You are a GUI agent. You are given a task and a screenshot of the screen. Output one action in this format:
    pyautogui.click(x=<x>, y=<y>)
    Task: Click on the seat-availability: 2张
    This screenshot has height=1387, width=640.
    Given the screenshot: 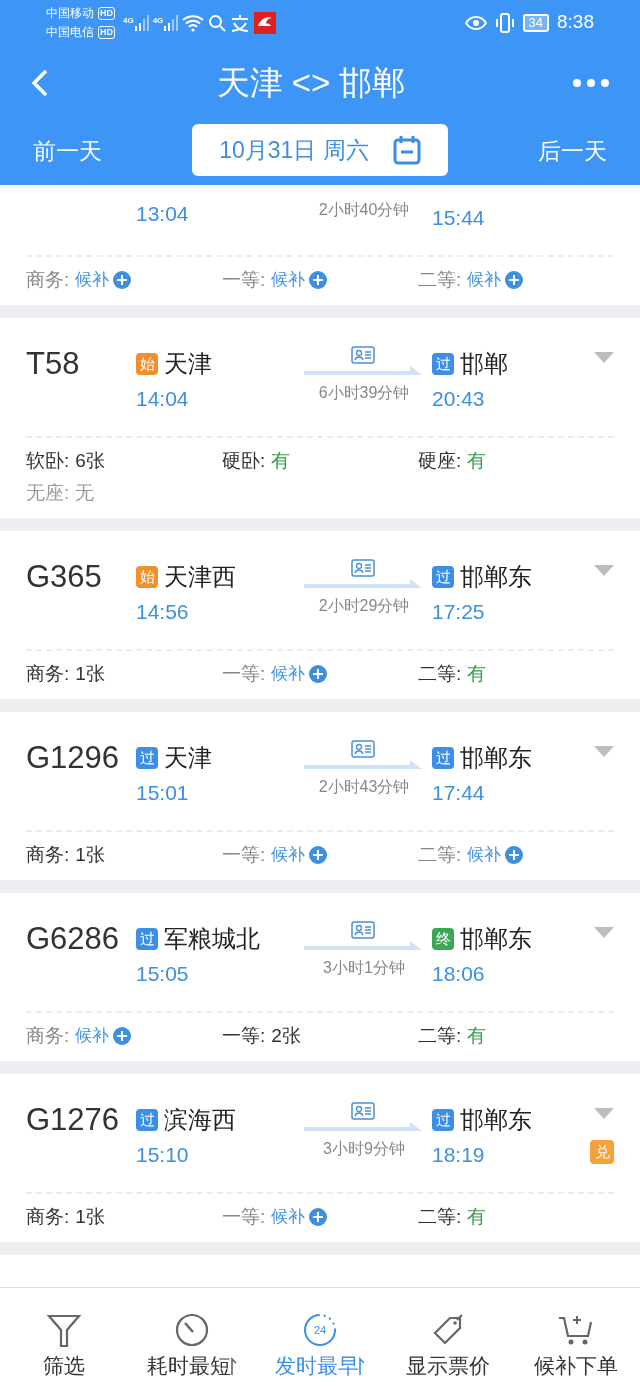 What is the action you would take?
    pyautogui.click(x=286, y=1036)
    